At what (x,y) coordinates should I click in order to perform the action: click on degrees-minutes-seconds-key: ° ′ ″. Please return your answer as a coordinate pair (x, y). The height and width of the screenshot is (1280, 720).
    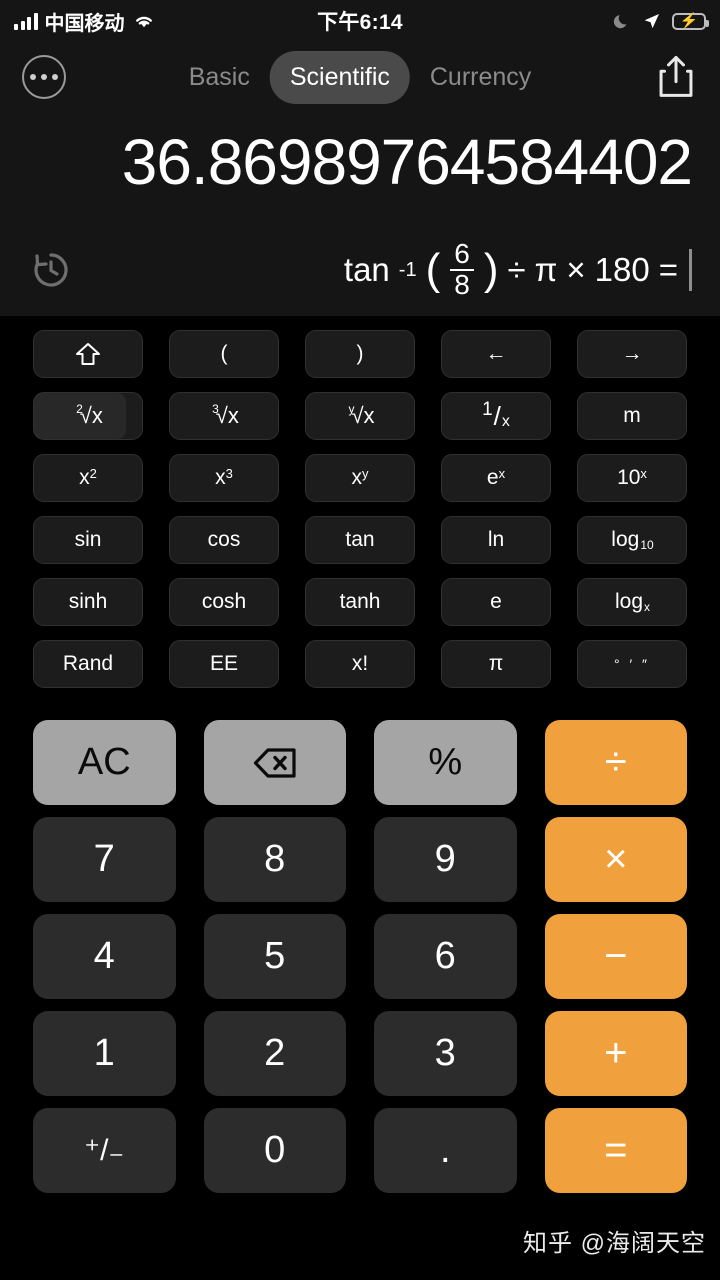
    Looking at the image, I should click on (632, 664).